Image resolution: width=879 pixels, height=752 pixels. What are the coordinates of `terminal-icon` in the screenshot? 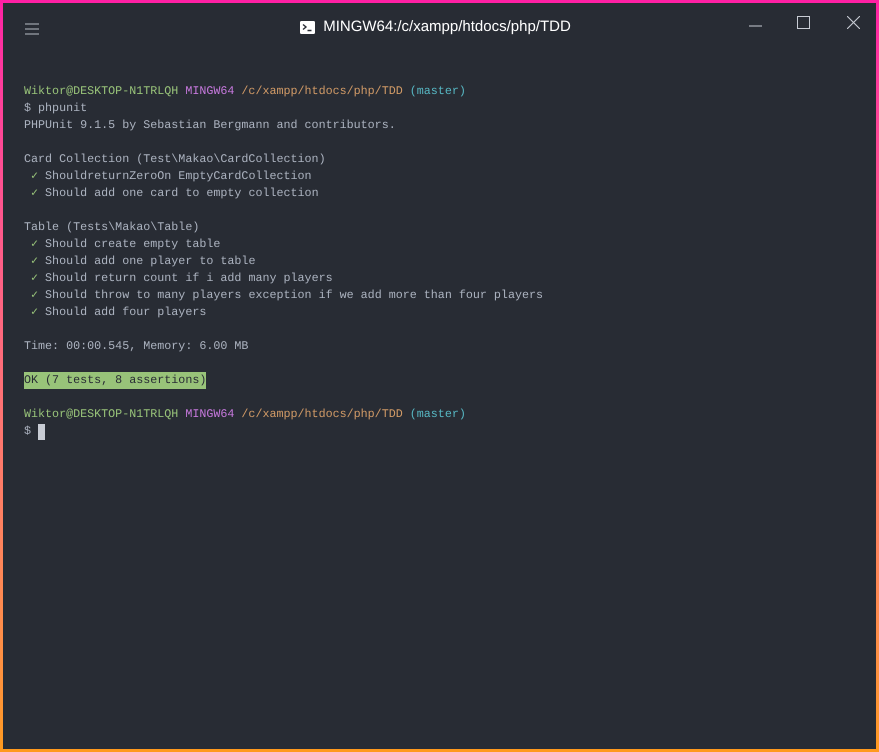 It's located at (308, 27).